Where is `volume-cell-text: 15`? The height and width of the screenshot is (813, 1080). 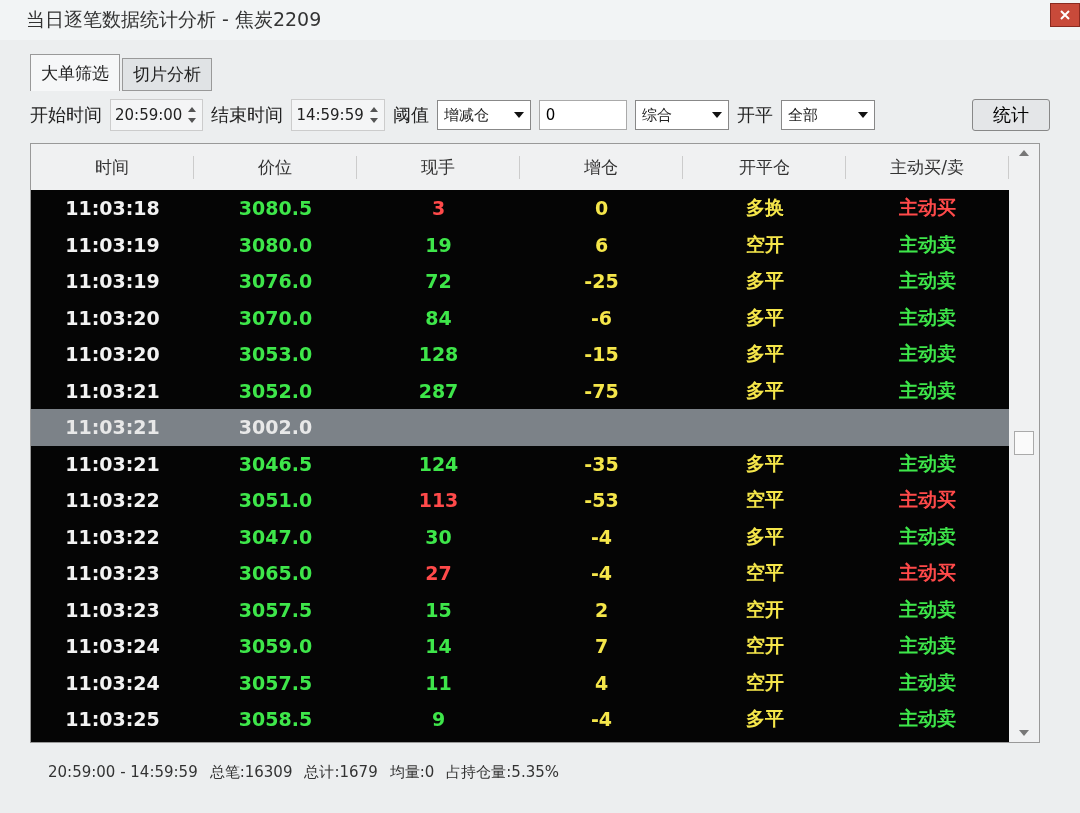 volume-cell-text: 15 is located at coordinates (438, 609).